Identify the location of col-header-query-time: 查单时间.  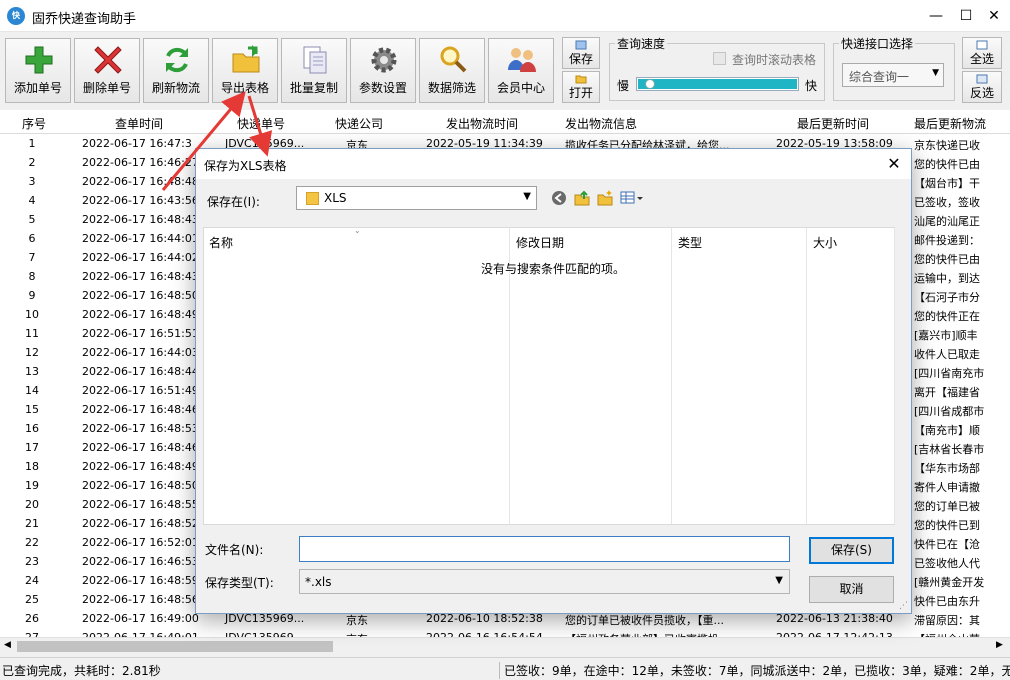
(139, 123).